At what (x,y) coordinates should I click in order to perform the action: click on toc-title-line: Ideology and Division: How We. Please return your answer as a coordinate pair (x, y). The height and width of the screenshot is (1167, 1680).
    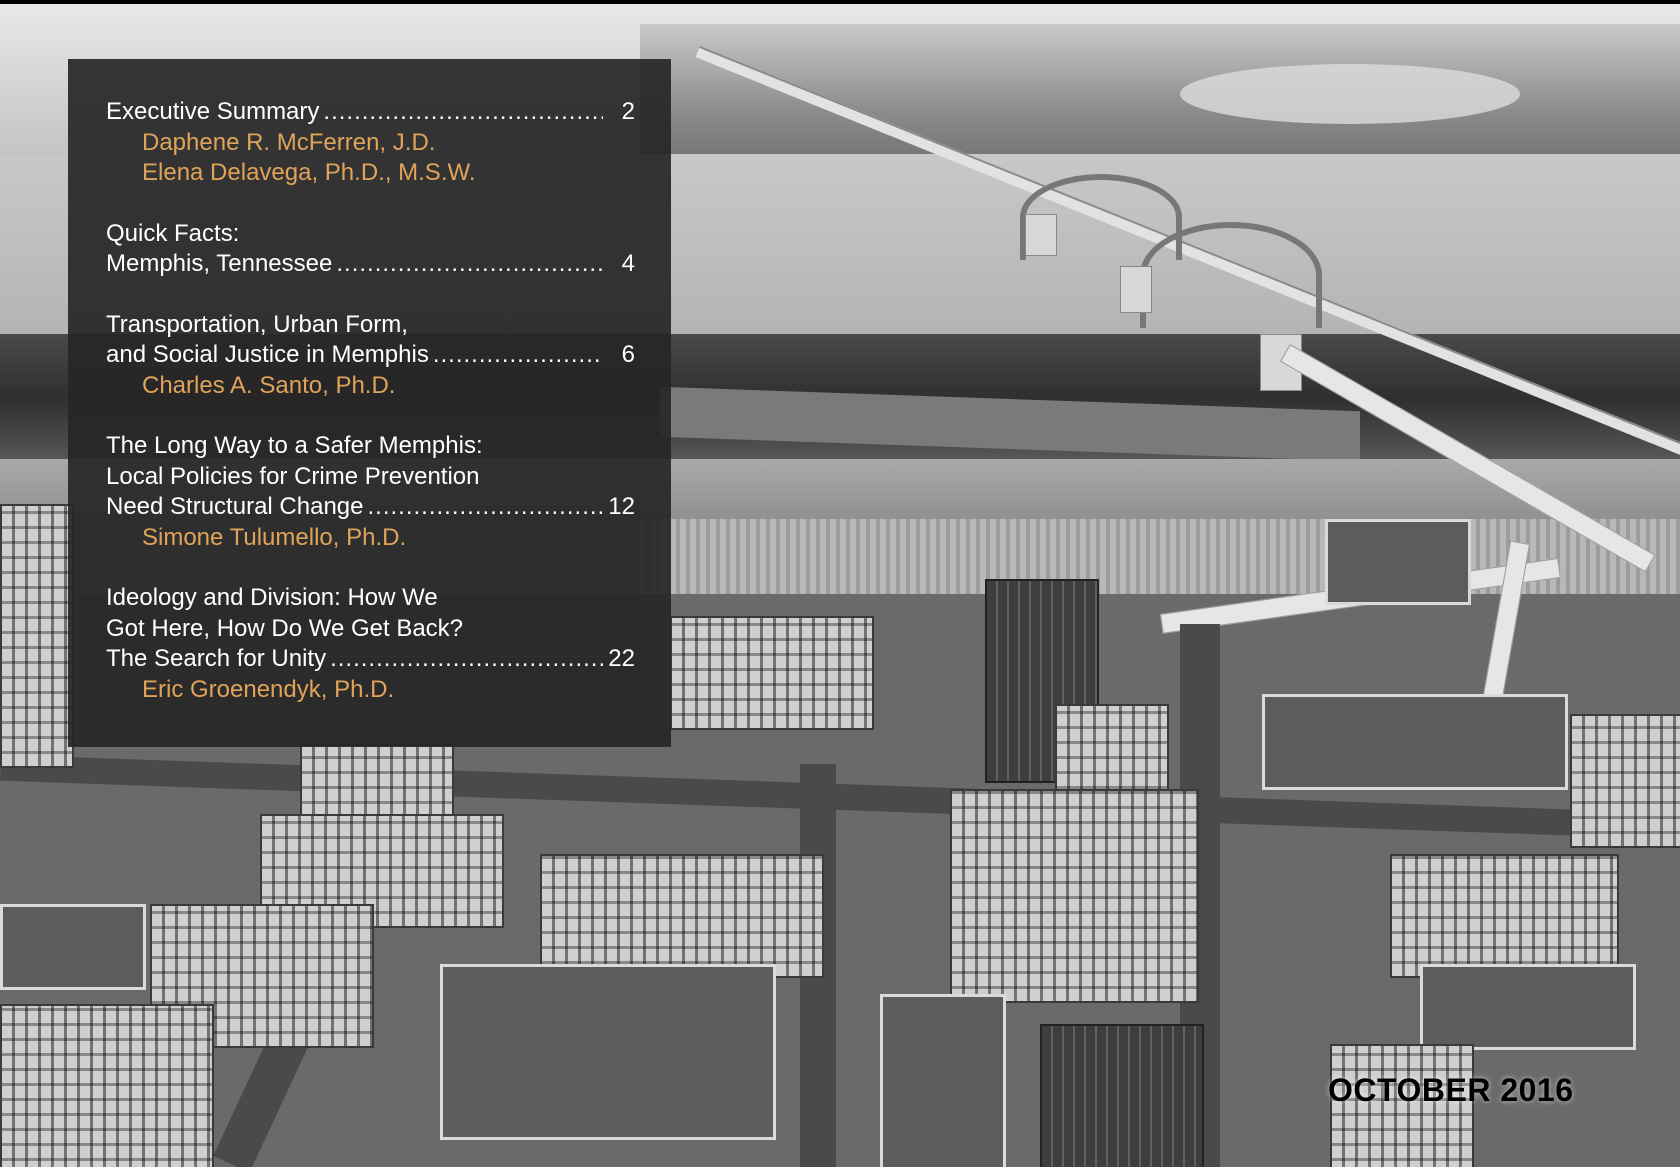
    Looking at the image, I should click on (370, 598).